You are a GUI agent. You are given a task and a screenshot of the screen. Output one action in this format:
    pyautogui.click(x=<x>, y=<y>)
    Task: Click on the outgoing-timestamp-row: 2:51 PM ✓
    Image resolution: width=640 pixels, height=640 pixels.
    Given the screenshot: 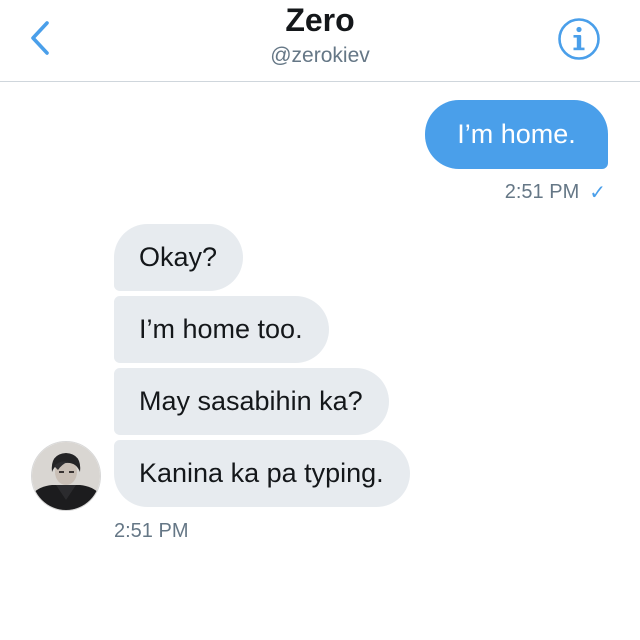 What is the action you would take?
    pyautogui.click(x=555, y=192)
    